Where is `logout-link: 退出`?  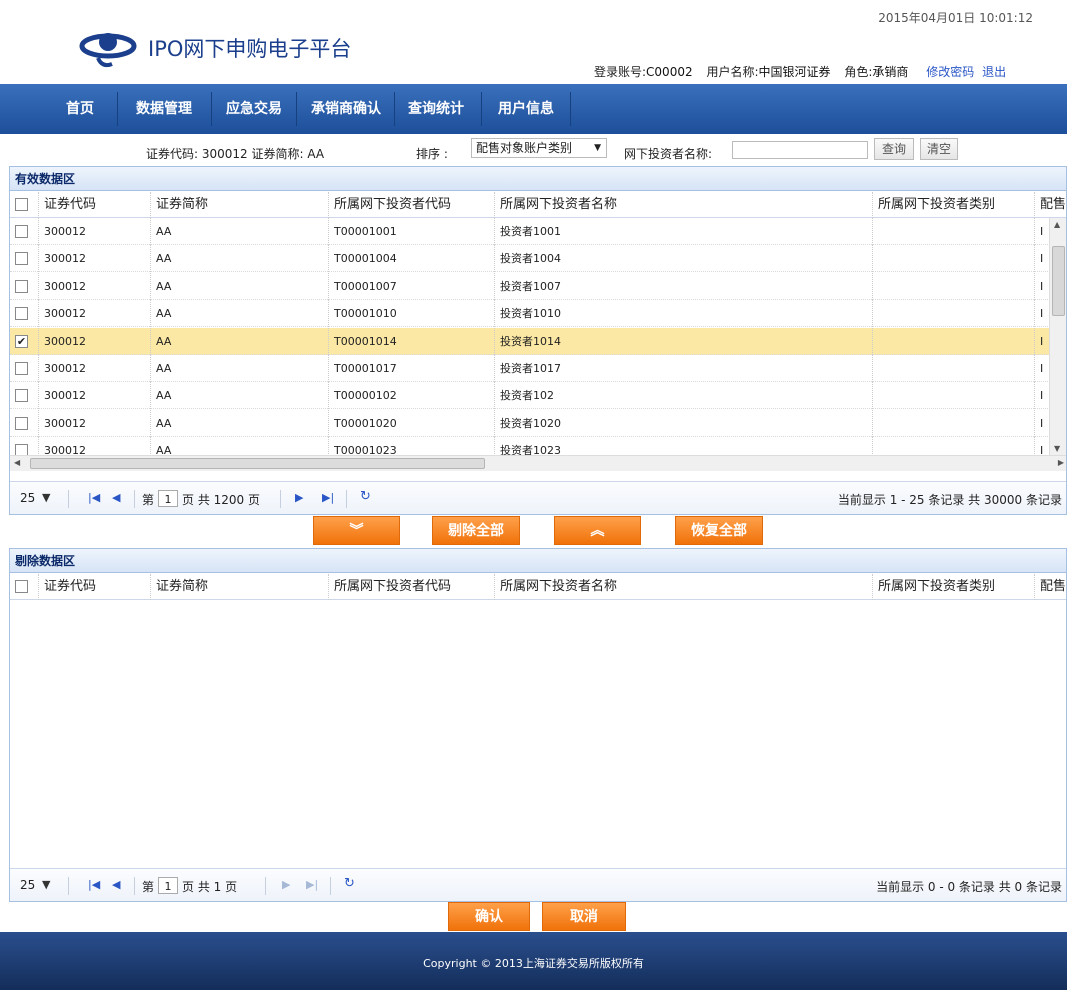
logout-link: 退出 is located at coordinates (994, 72).